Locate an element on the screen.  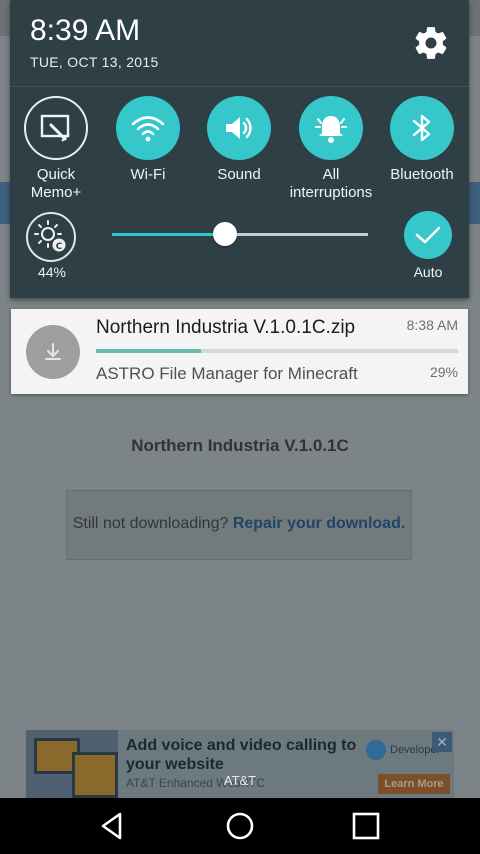
brightness-slider-fill is located at coordinates (168, 234).